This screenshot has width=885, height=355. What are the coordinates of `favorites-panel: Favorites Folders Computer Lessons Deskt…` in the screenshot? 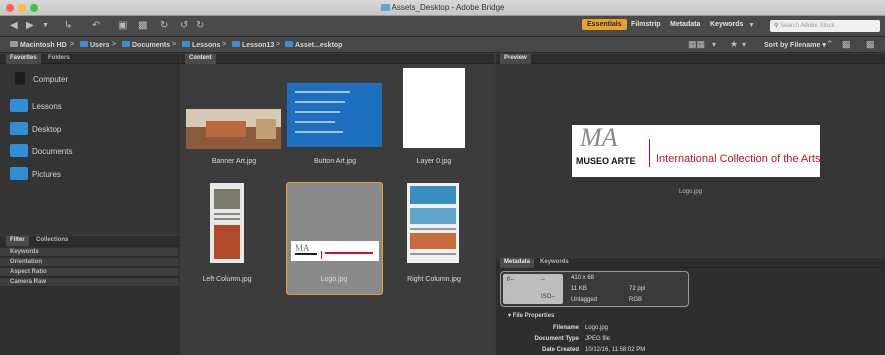 It's located at (90, 144).